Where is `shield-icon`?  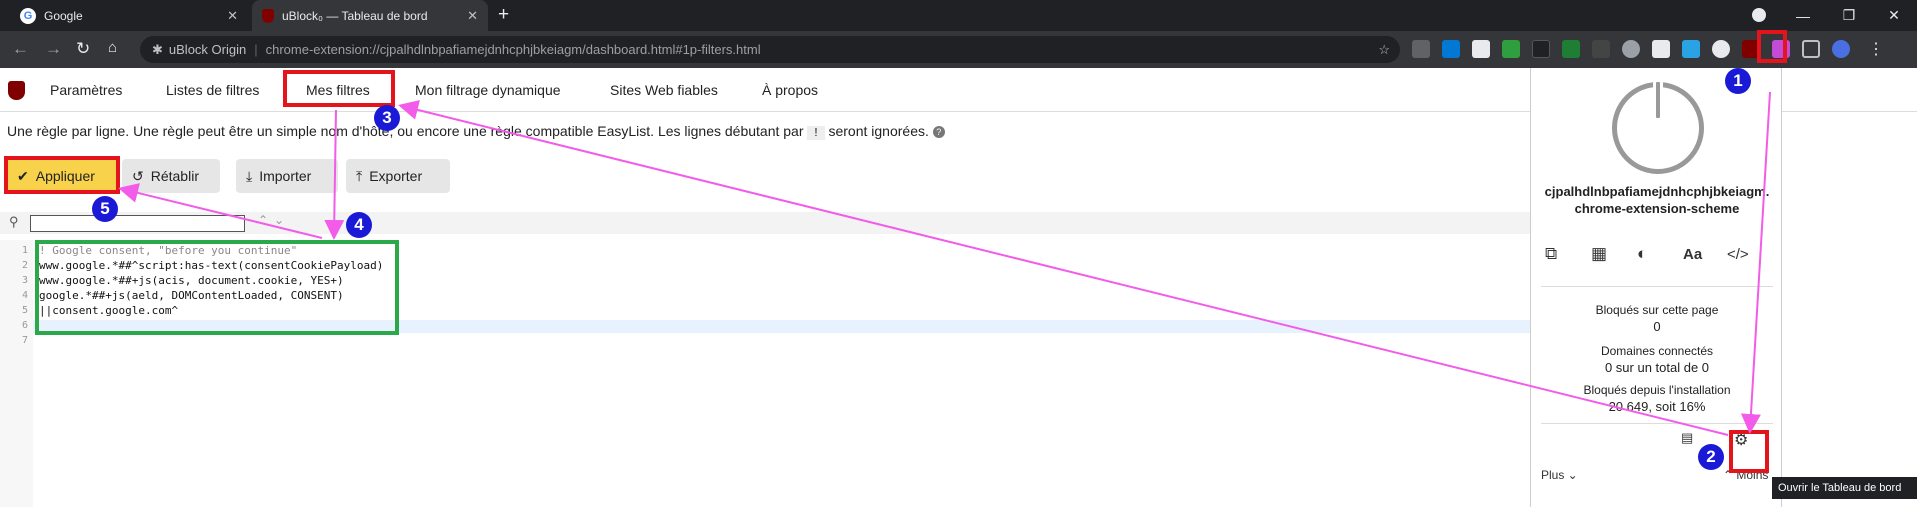 shield-icon is located at coordinates (1511, 49).